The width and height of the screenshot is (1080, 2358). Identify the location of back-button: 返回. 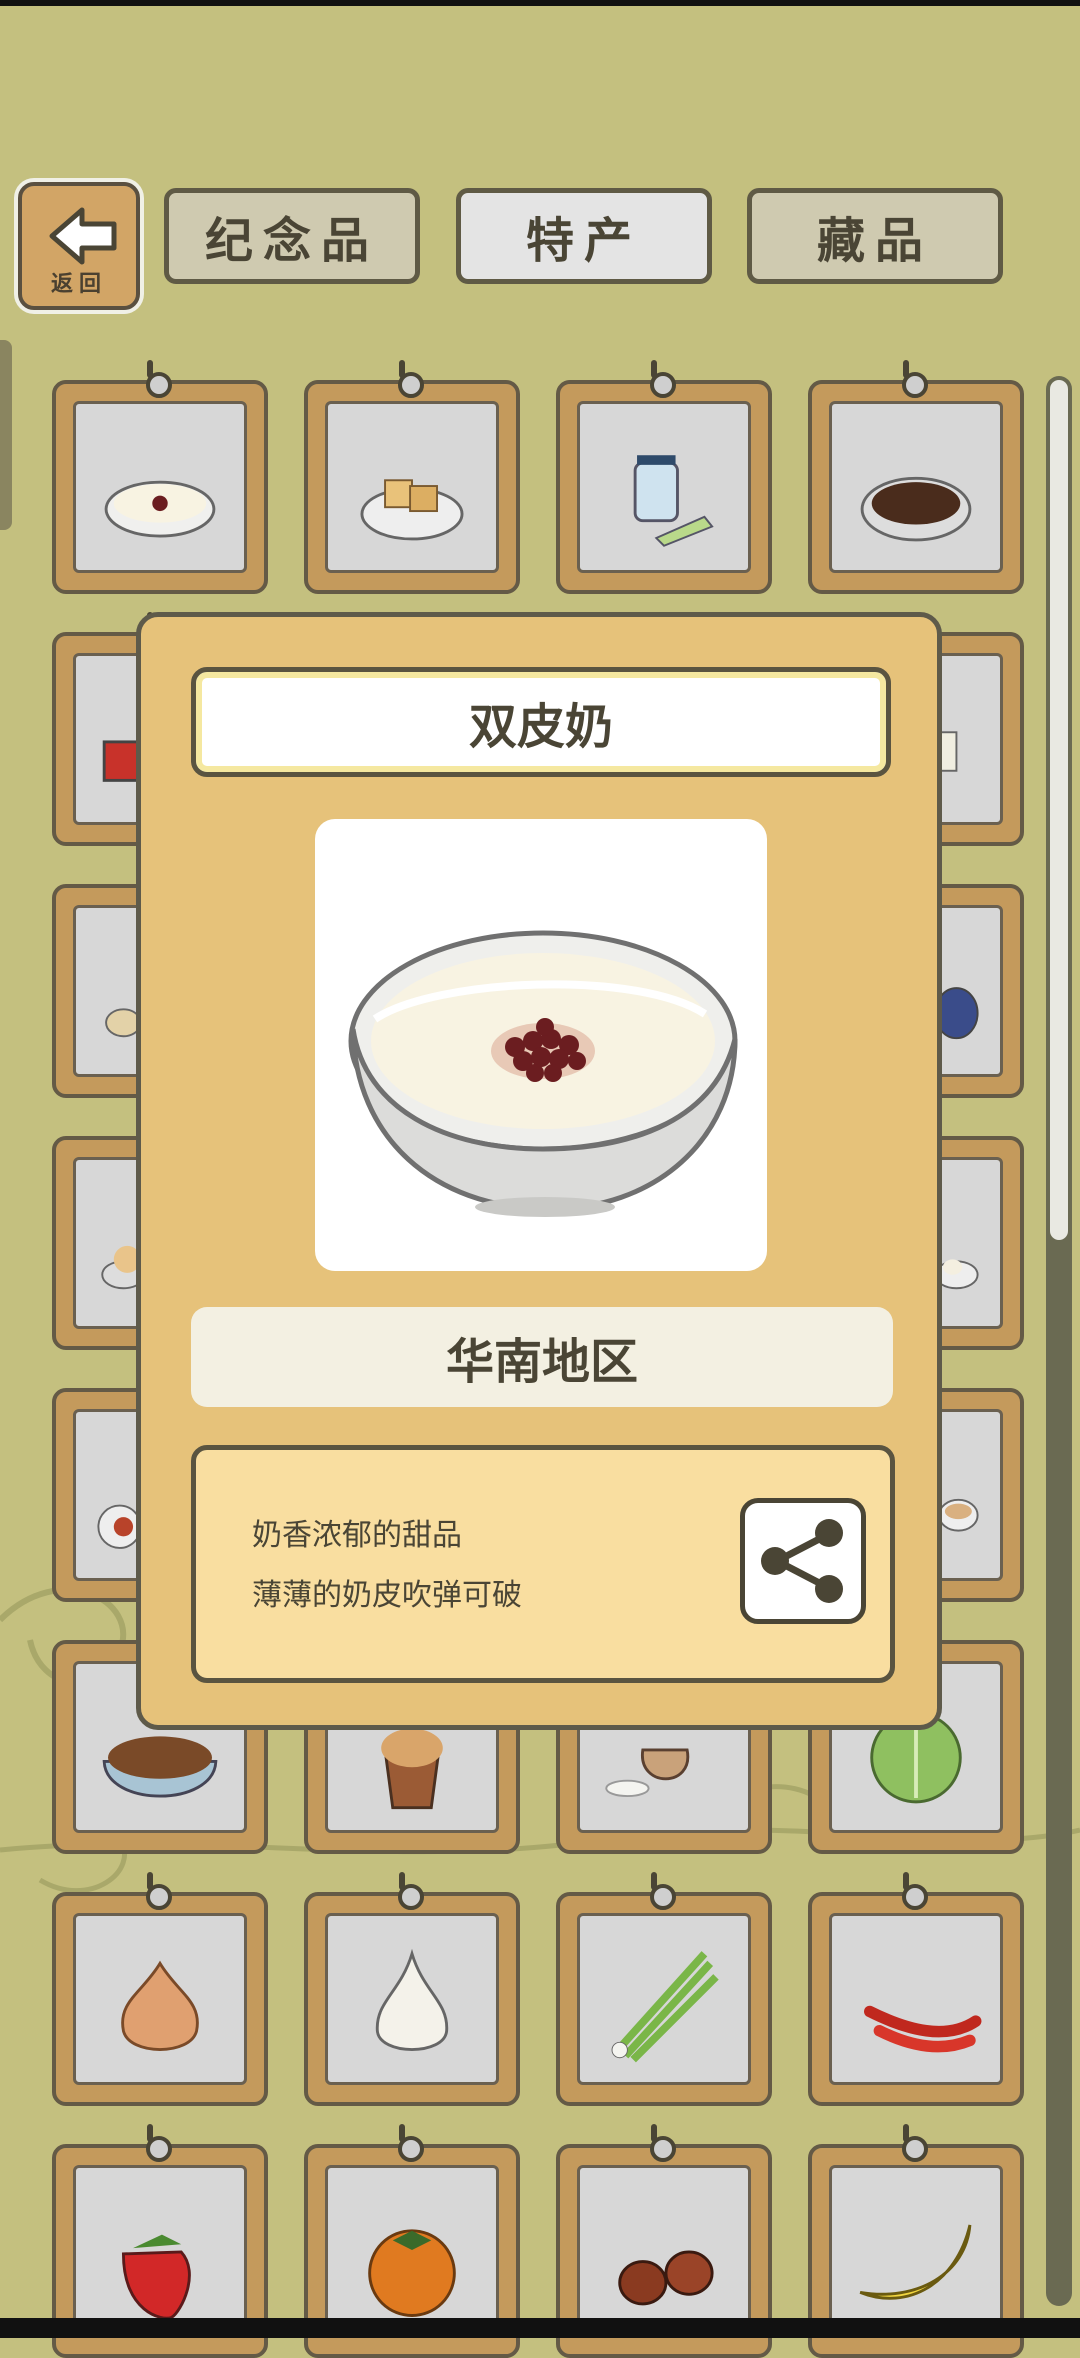
(79, 246).